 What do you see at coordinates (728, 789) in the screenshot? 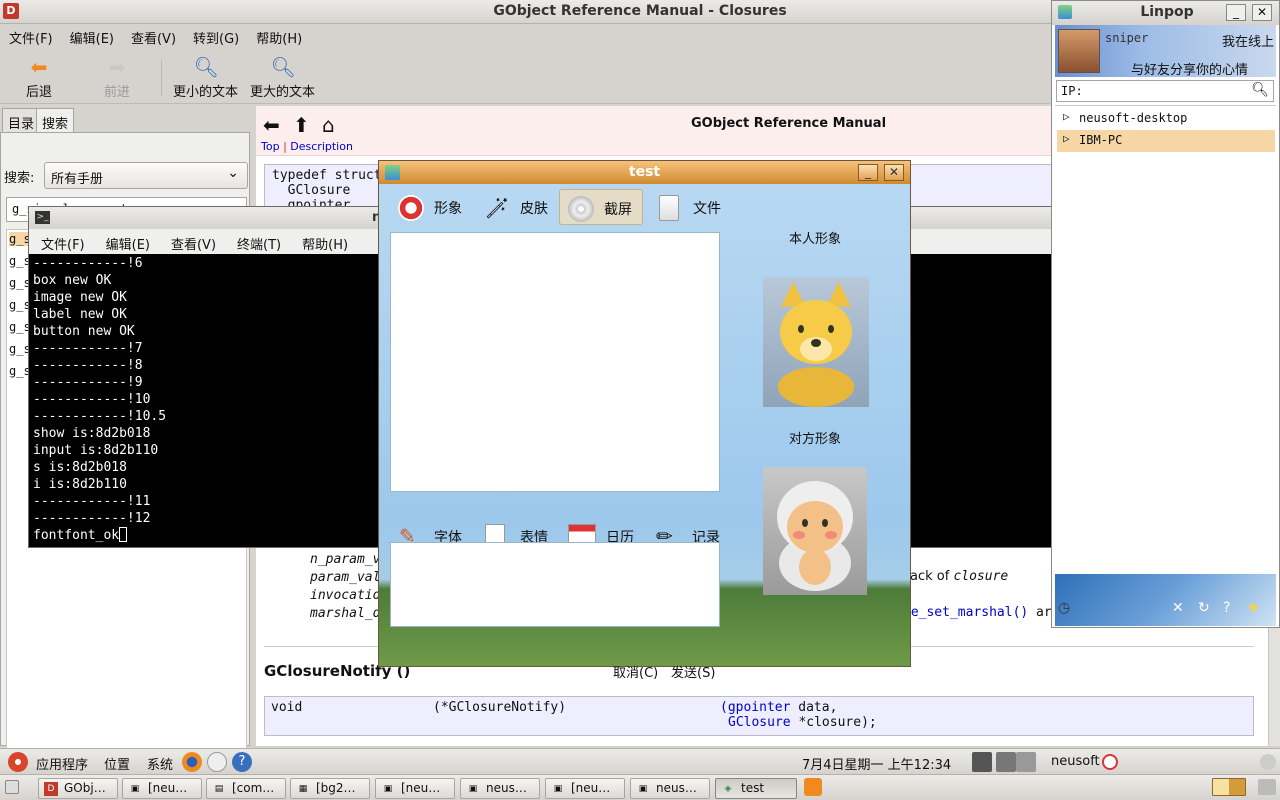
I see `test-task-icon: ◈` at bounding box center [728, 789].